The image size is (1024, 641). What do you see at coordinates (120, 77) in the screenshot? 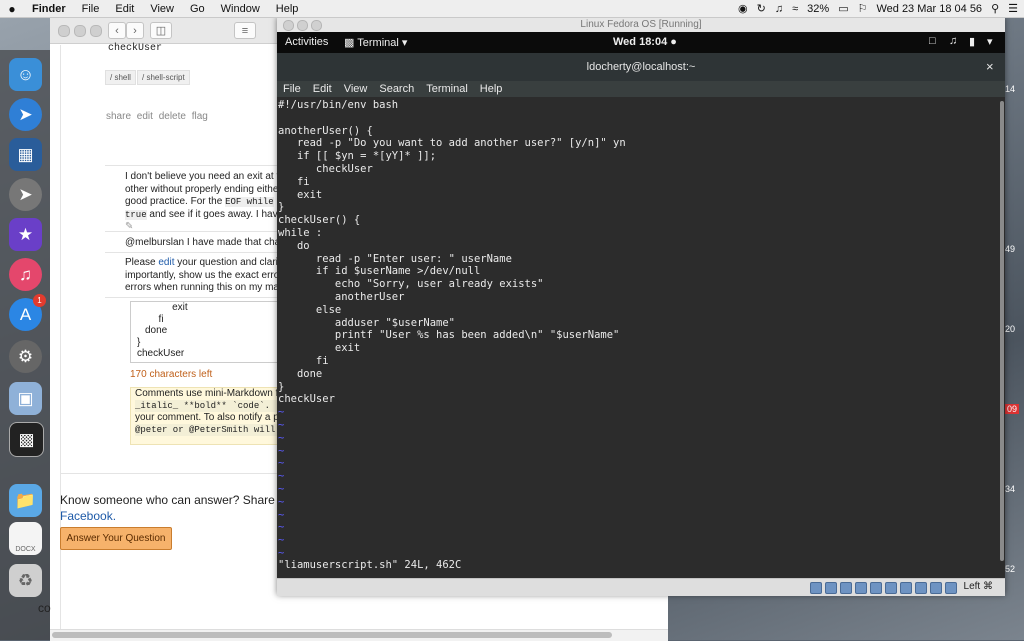
I see `tag-shell: / shell` at bounding box center [120, 77].